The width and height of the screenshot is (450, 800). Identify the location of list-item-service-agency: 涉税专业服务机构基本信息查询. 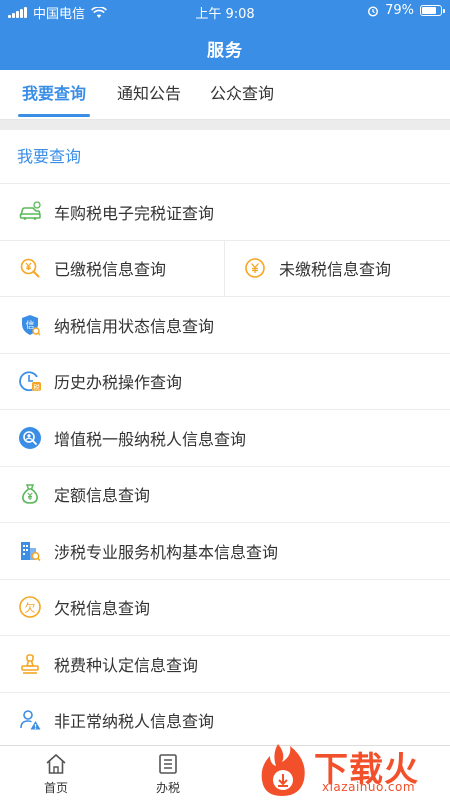
(225, 551).